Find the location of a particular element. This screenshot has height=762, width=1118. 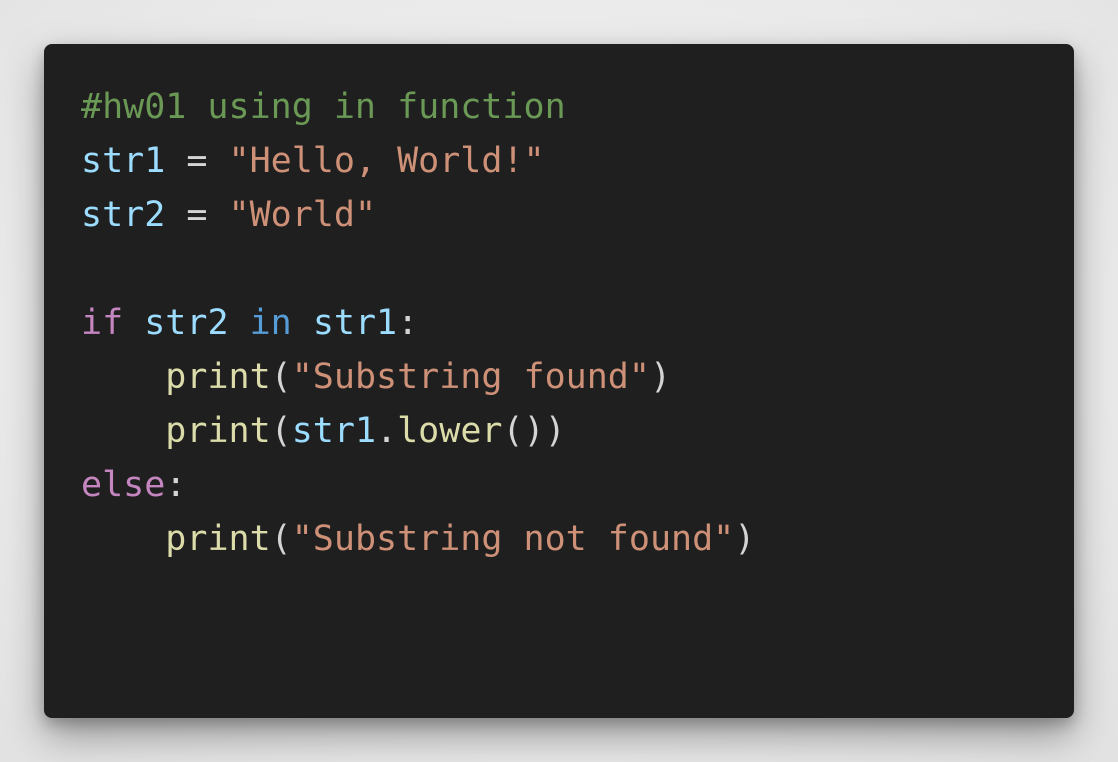

string-token: "World" is located at coordinates (302, 215).